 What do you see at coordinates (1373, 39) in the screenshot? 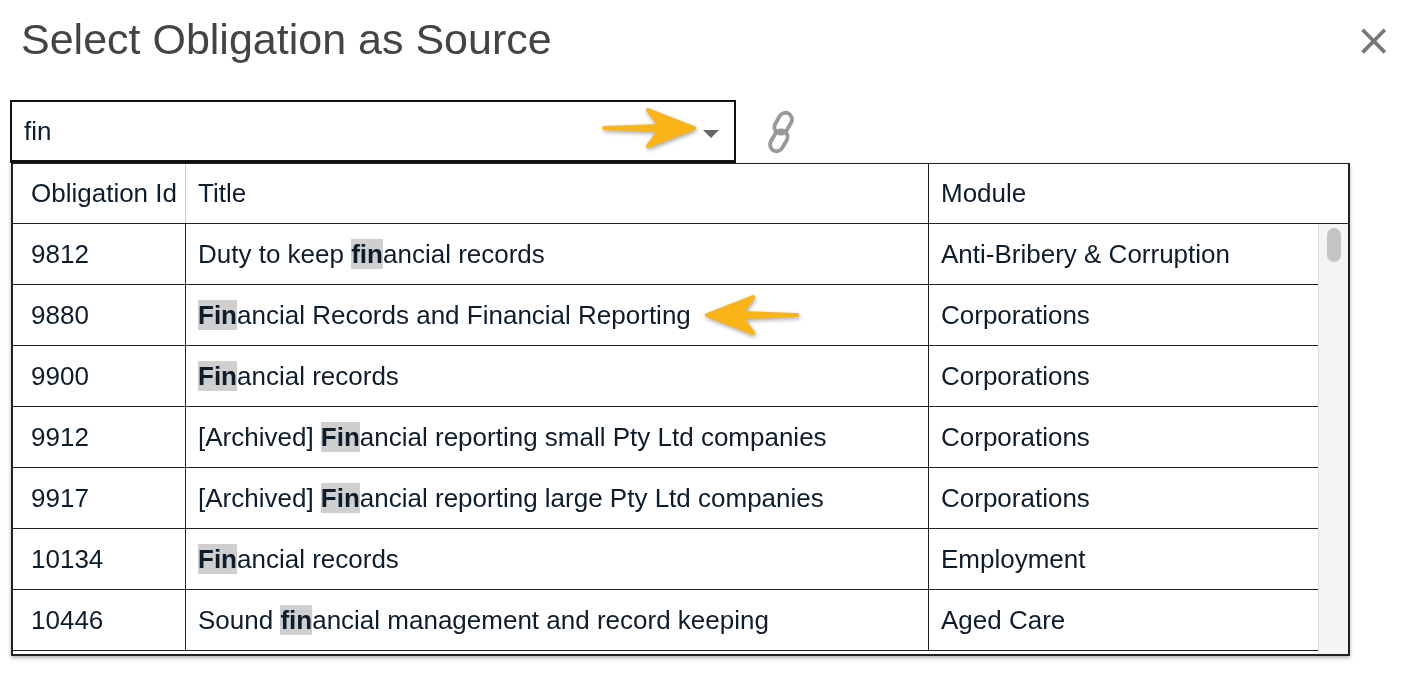
I see `close-button: ×` at bounding box center [1373, 39].